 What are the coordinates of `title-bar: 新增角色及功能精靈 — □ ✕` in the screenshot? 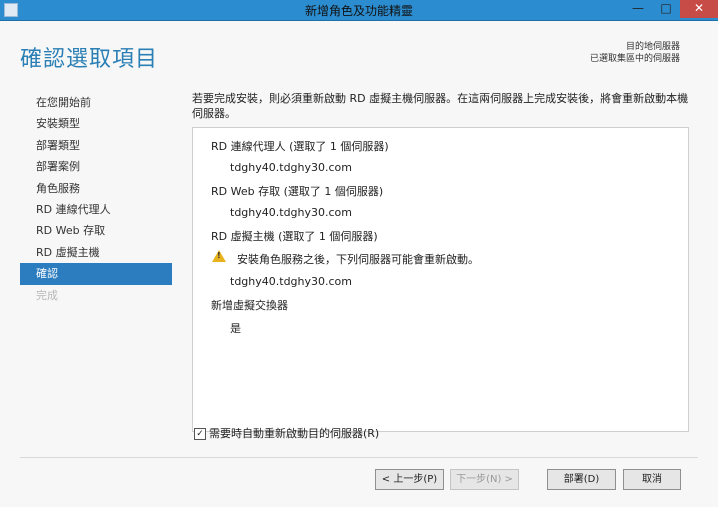 It's located at (359, 10).